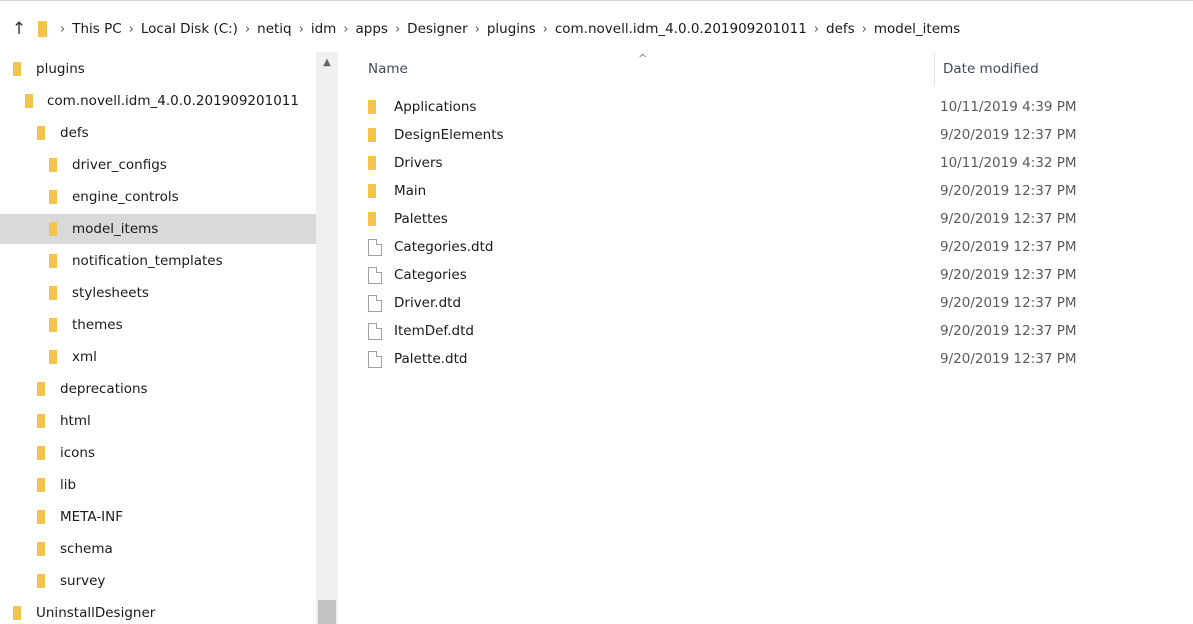 This screenshot has height=624, width=1193. I want to click on nav-item-model-items: model_items, so click(158, 229).